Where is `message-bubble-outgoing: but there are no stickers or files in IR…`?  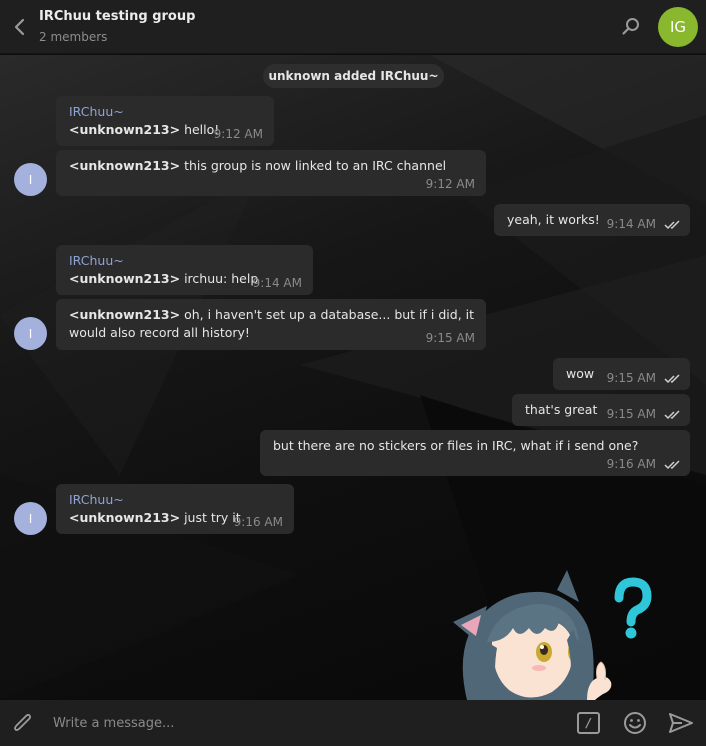
message-bubble-outgoing: but there are no stickers or files in IR… is located at coordinates (475, 453).